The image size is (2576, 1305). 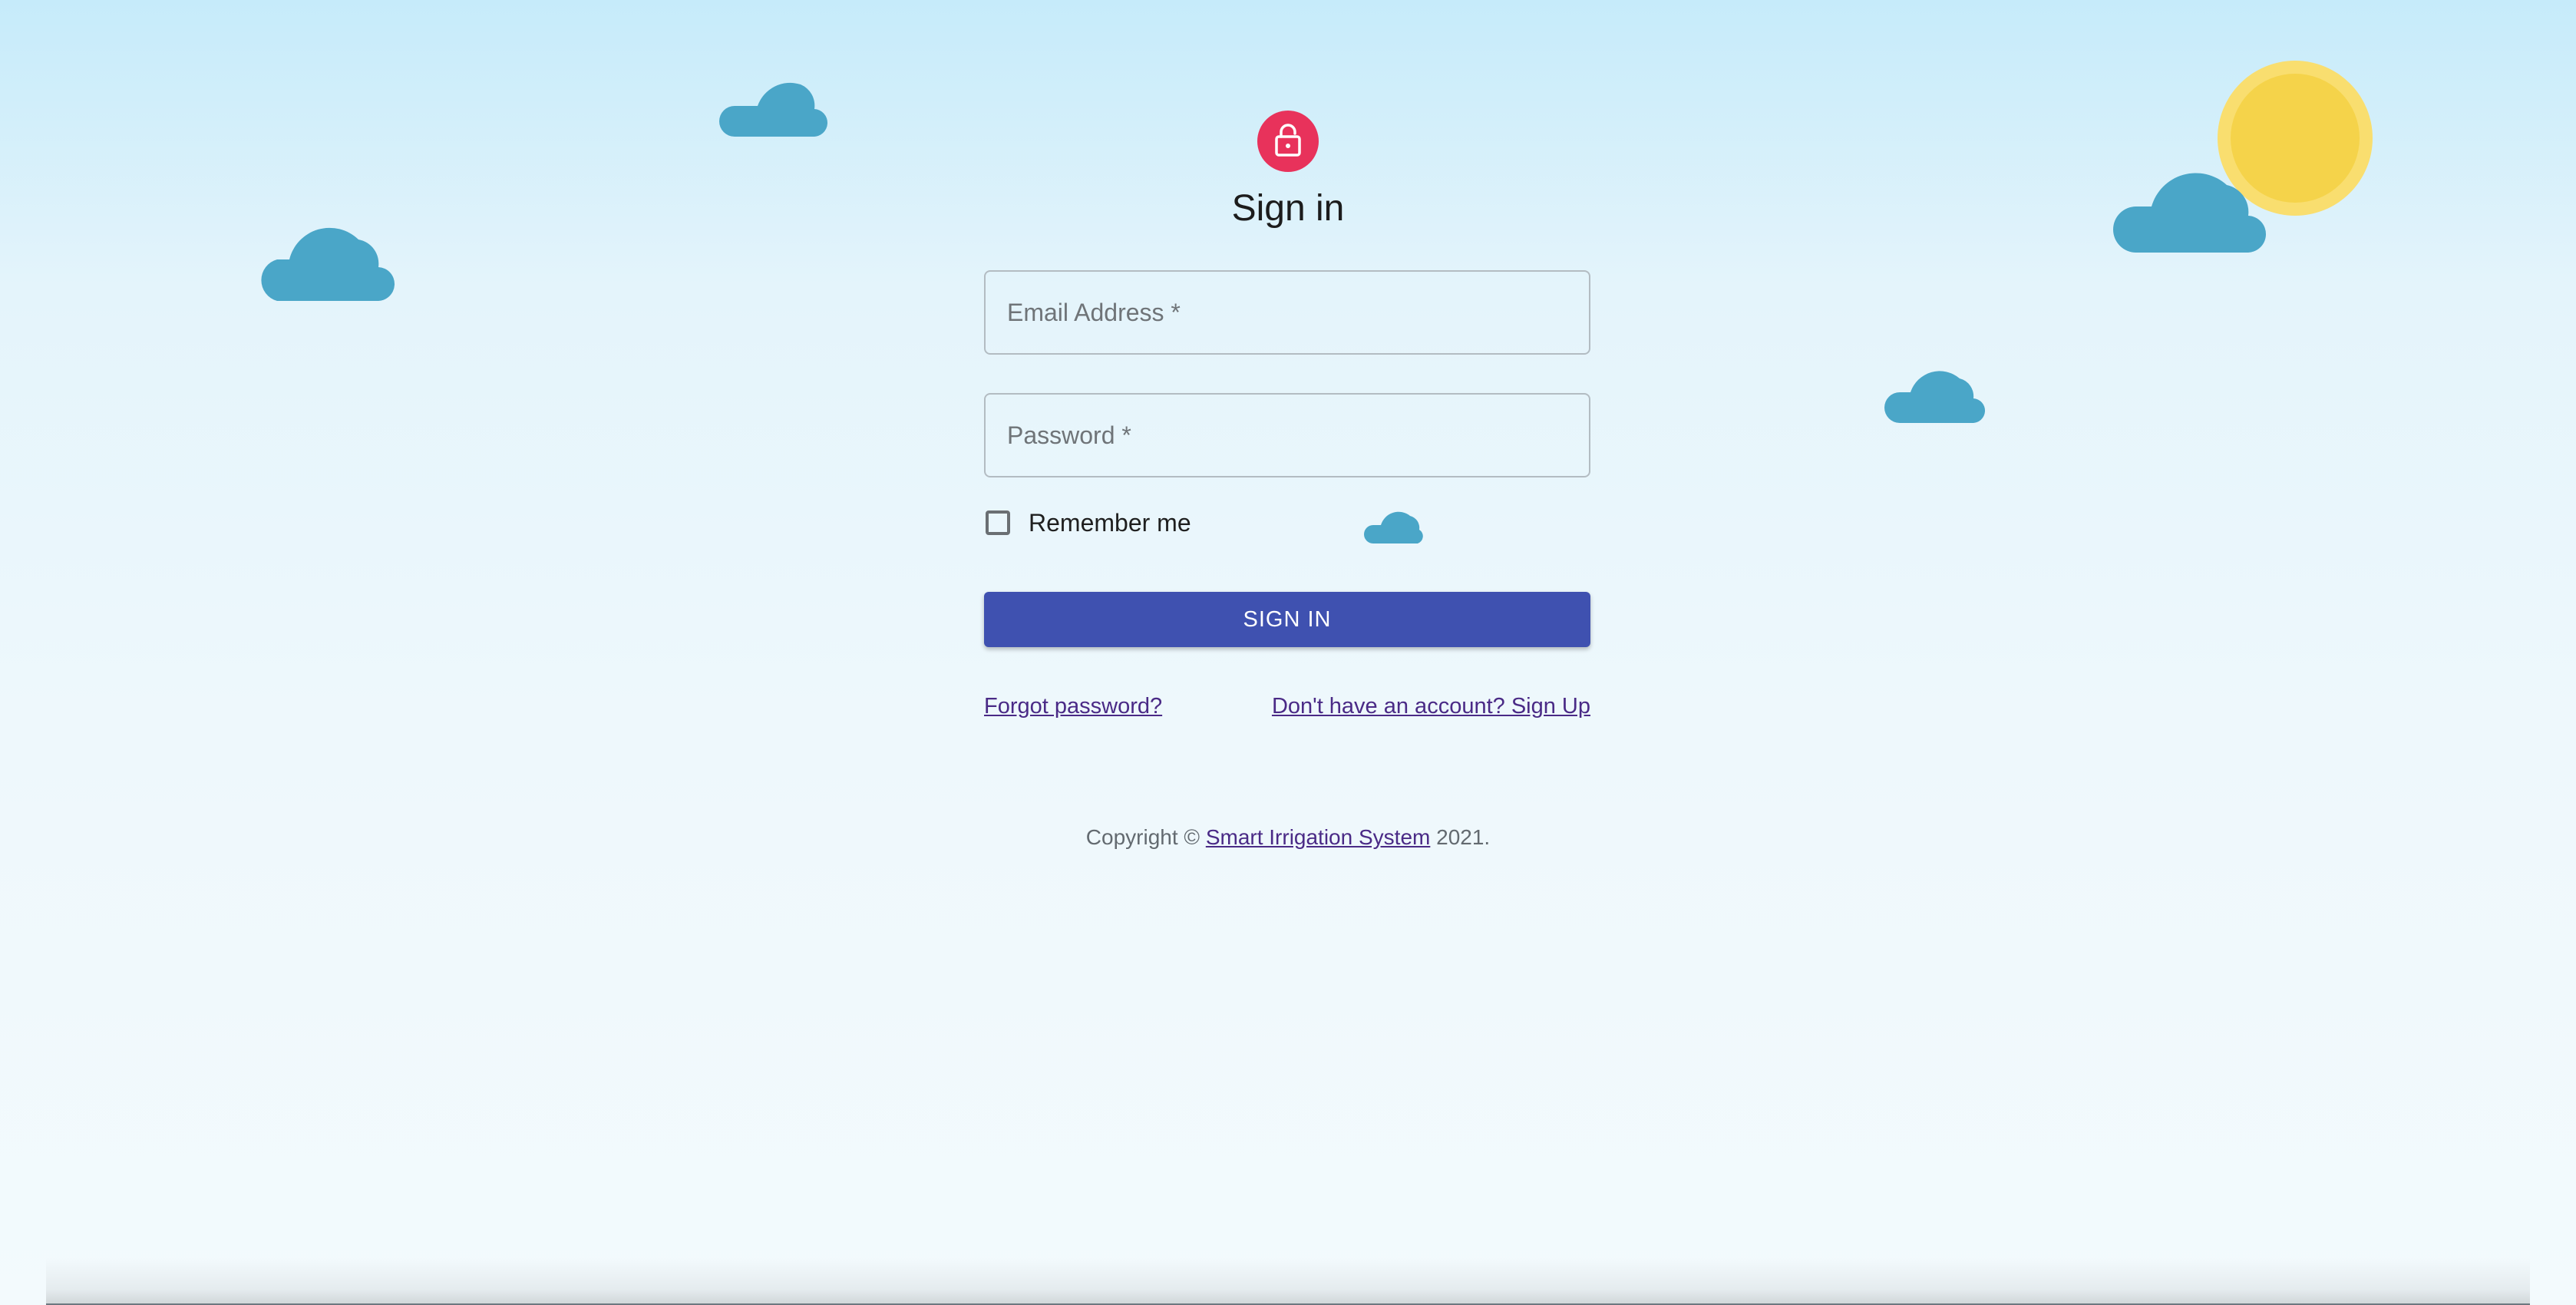 I want to click on remember-me-label: Remember me, so click(x=1110, y=523).